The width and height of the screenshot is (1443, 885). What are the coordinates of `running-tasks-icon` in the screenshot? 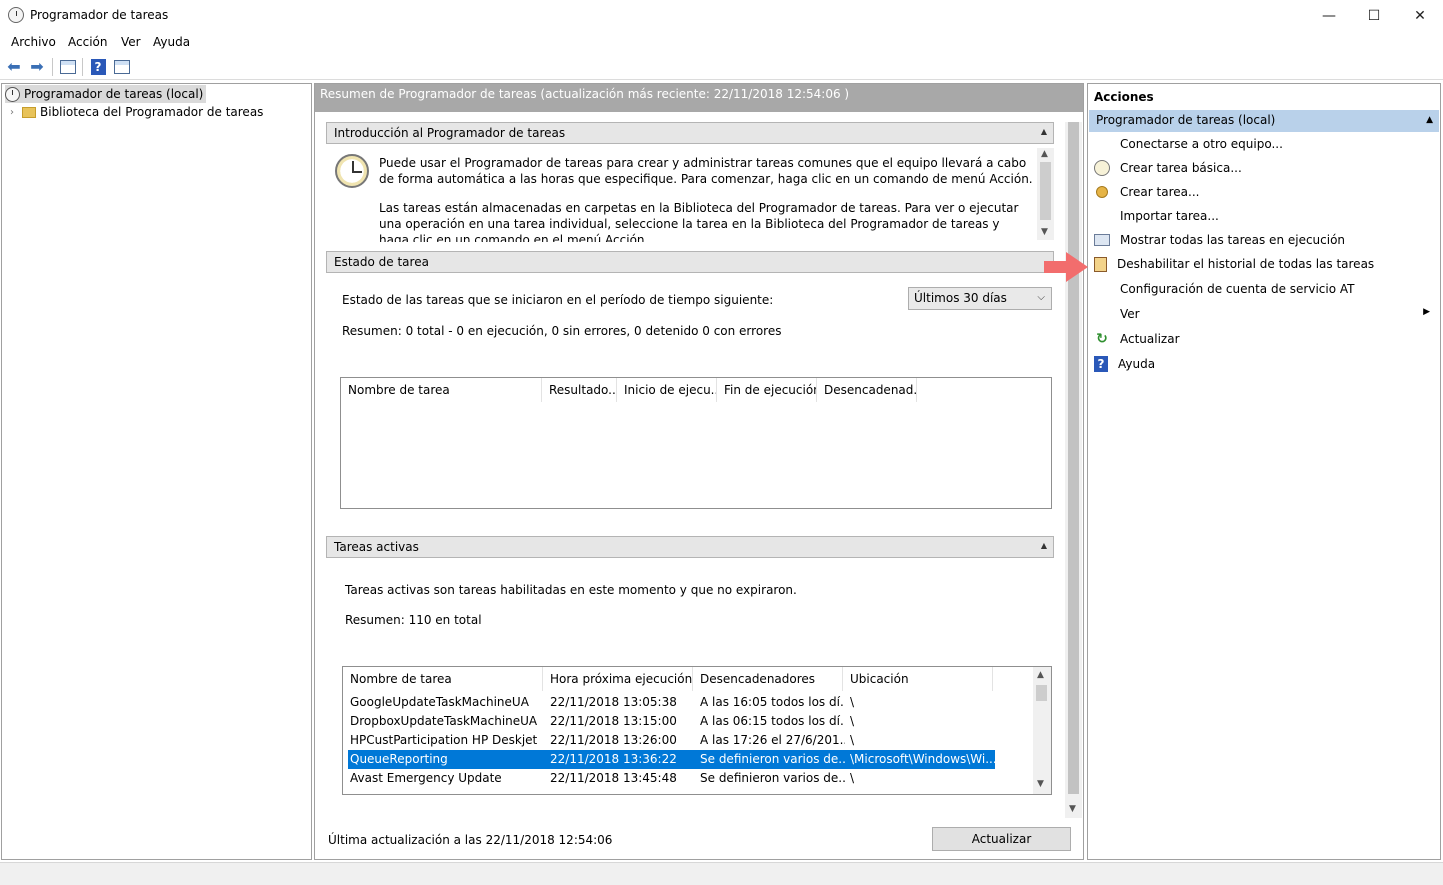 It's located at (1102, 240).